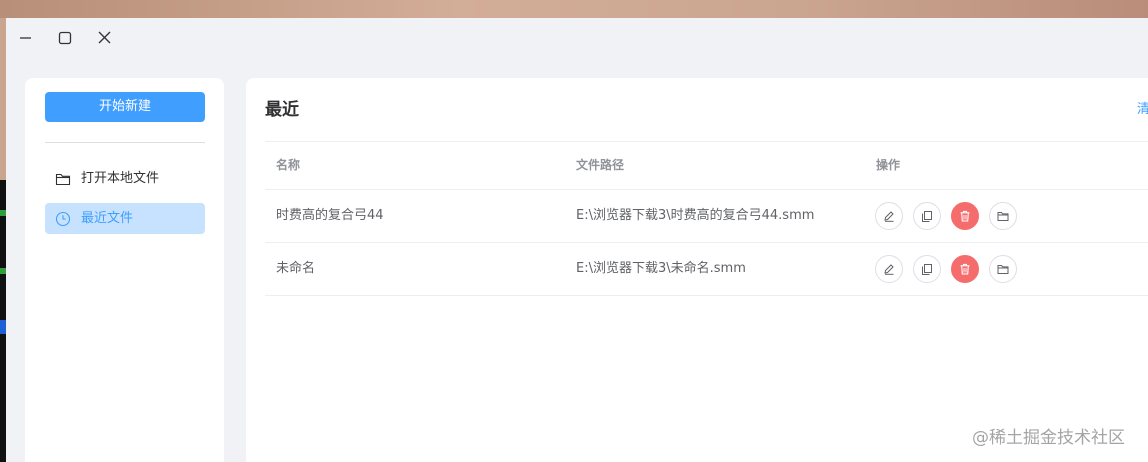  Describe the element at coordinates (288, 165) in the screenshot. I see `column-header-name: 名称` at that location.